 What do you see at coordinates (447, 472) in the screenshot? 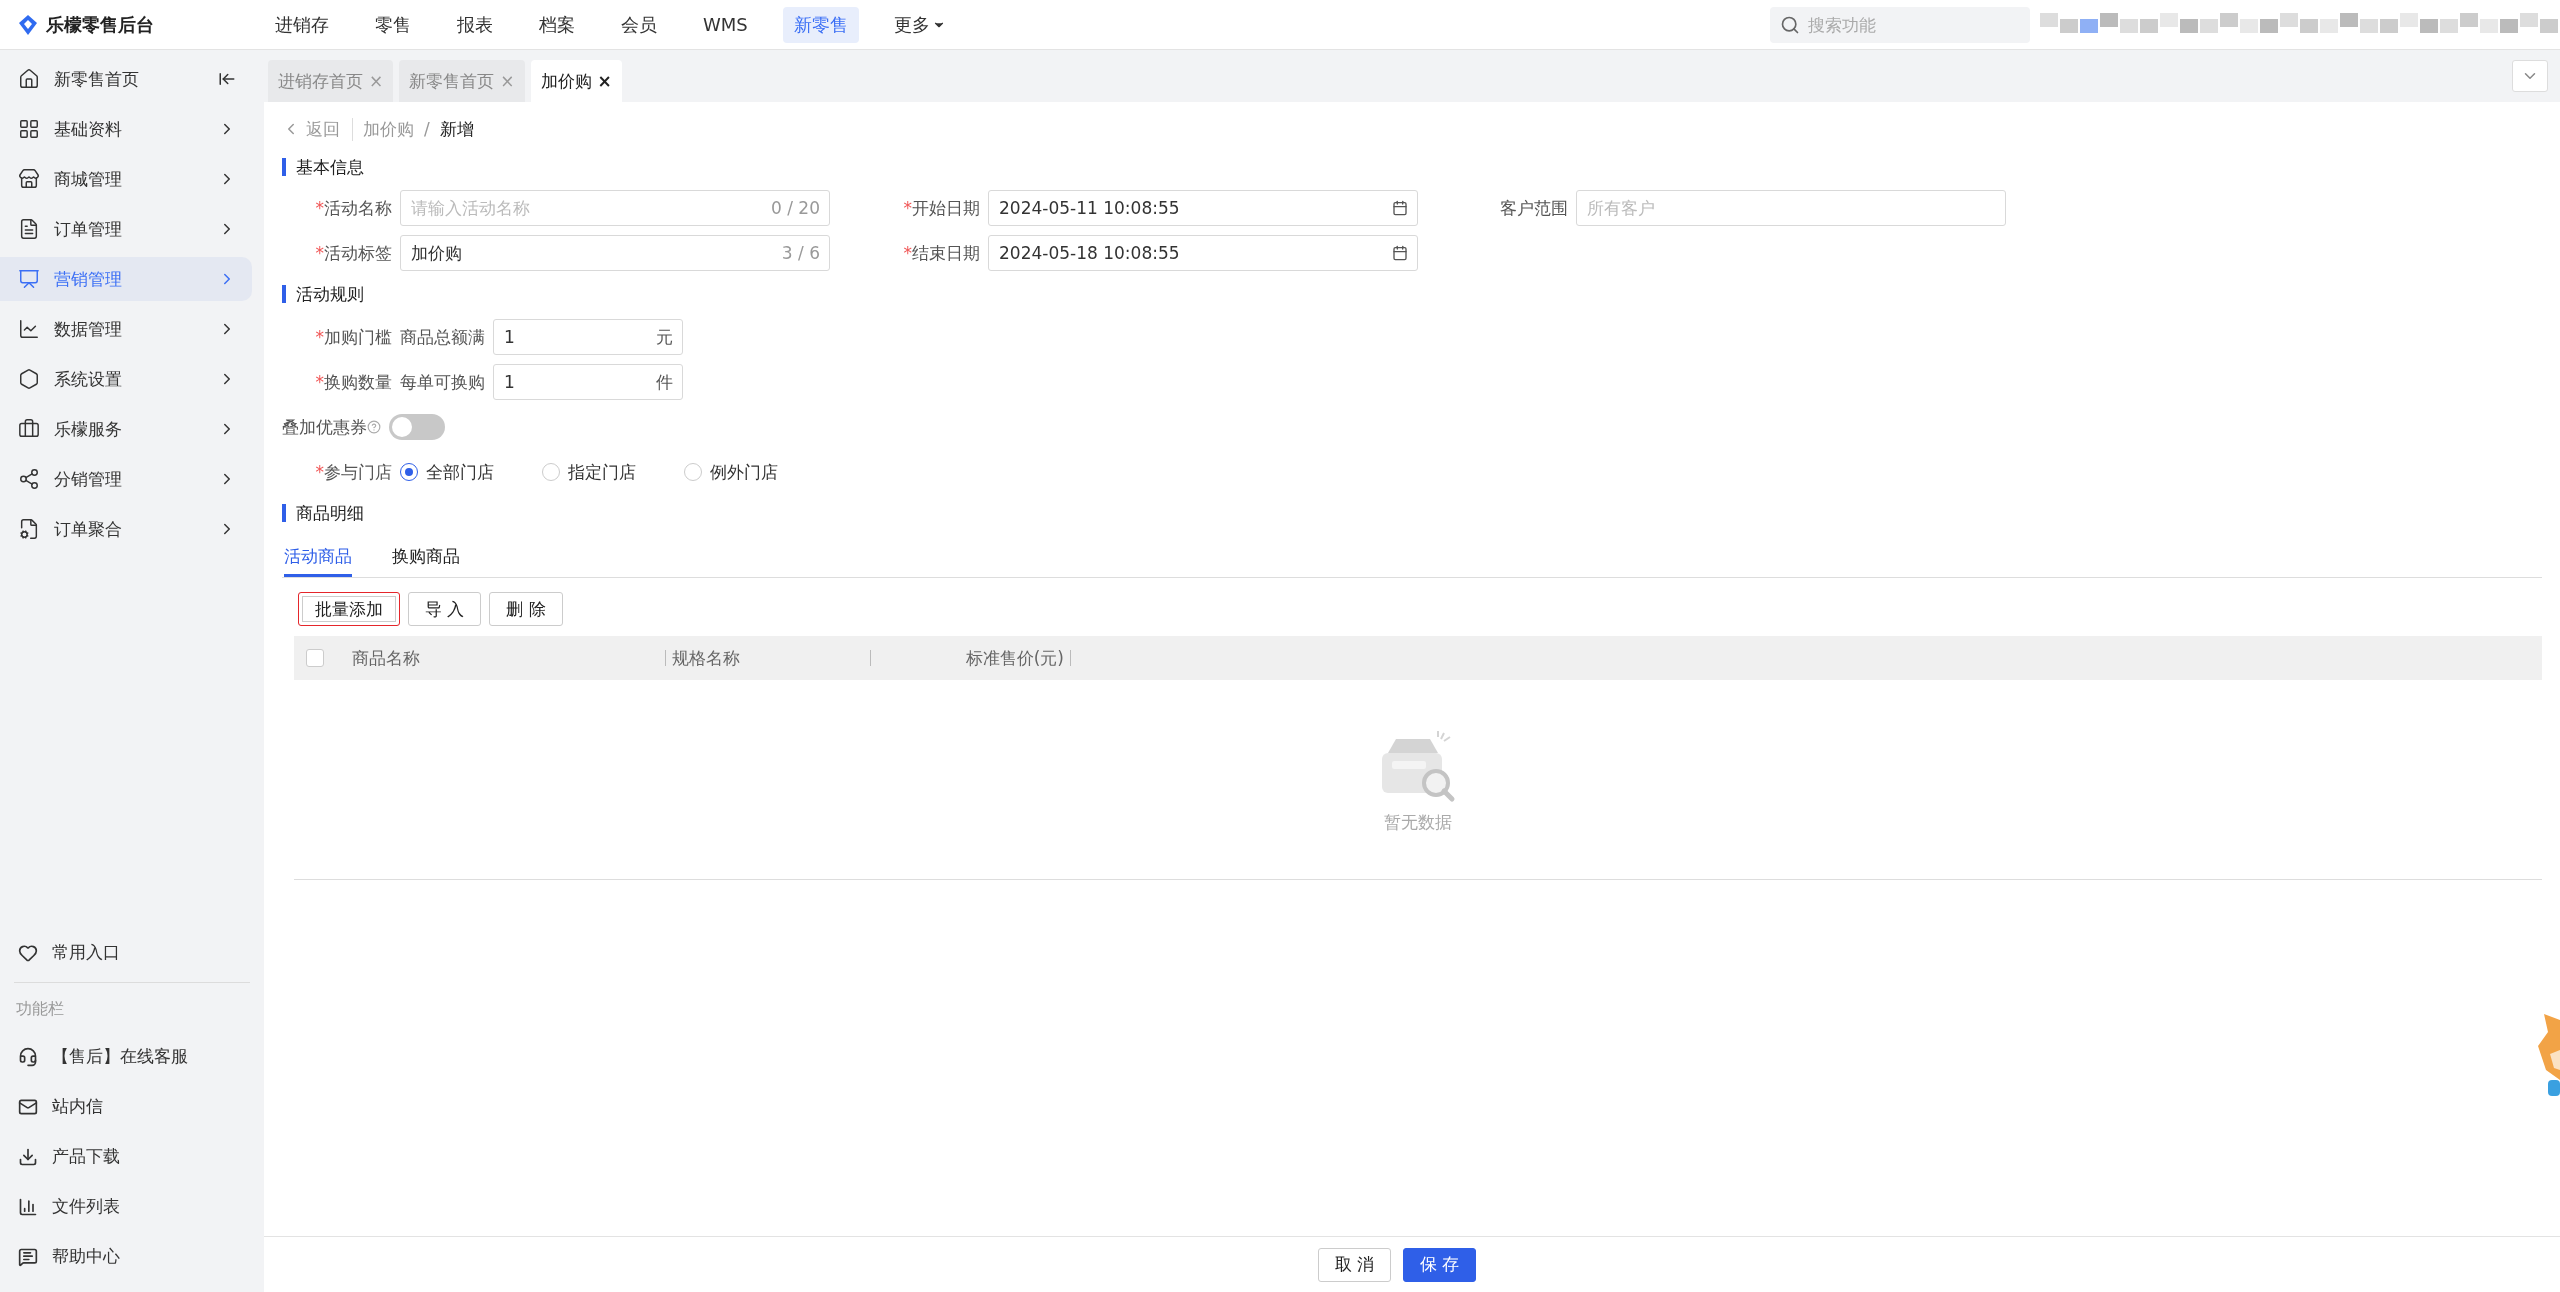
I see `radio-option: 全部门店` at bounding box center [447, 472].